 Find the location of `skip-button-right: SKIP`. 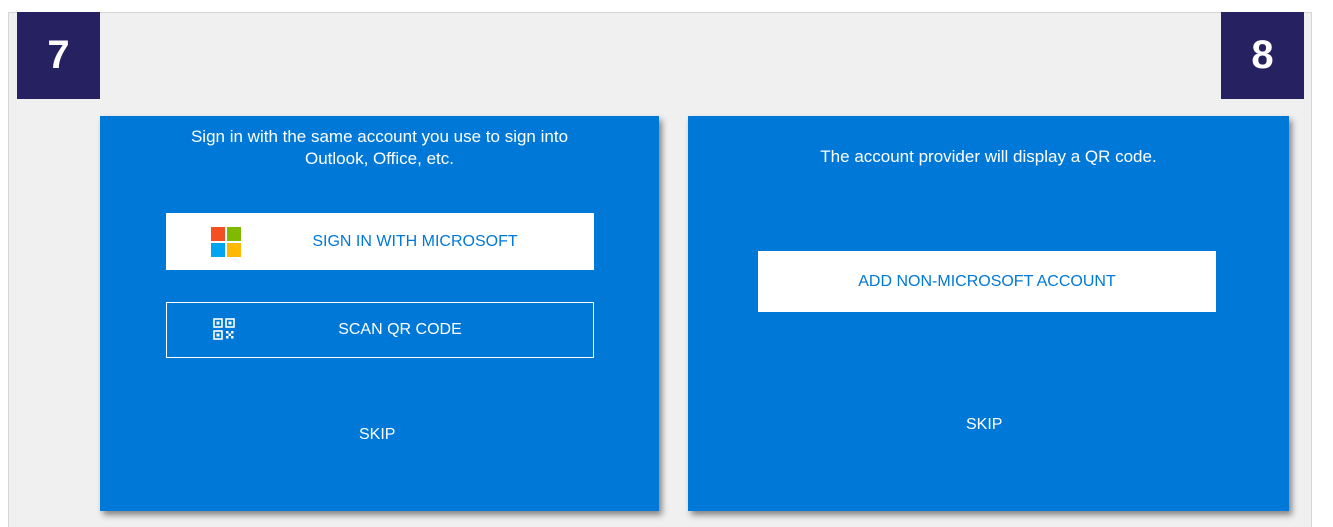

skip-button-right: SKIP is located at coordinates (984, 425).